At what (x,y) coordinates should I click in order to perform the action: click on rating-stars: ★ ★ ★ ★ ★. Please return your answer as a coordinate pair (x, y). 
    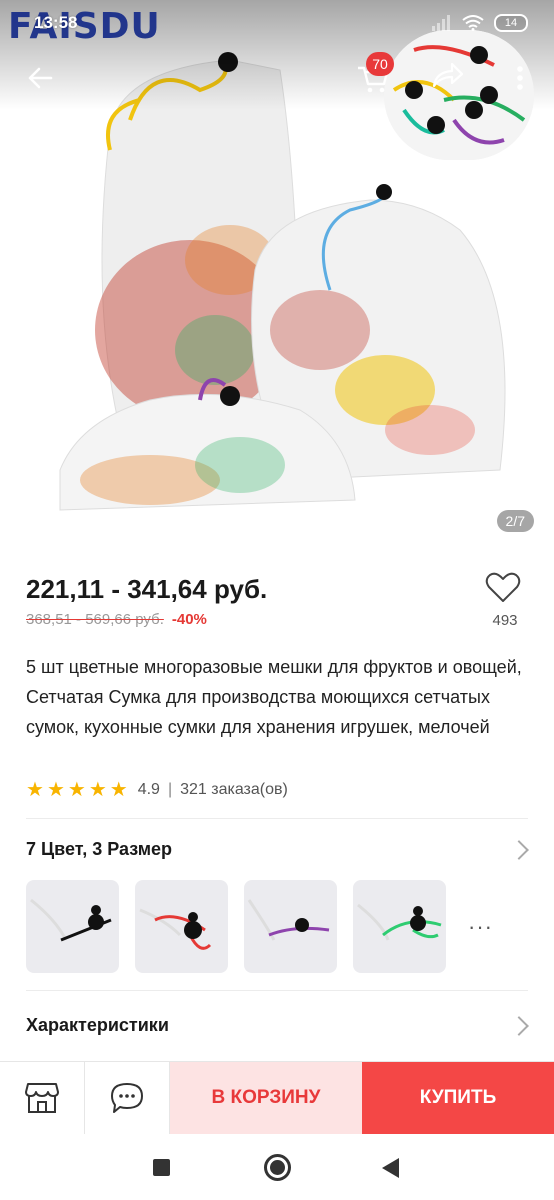
    Looking at the image, I should click on (77, 790).